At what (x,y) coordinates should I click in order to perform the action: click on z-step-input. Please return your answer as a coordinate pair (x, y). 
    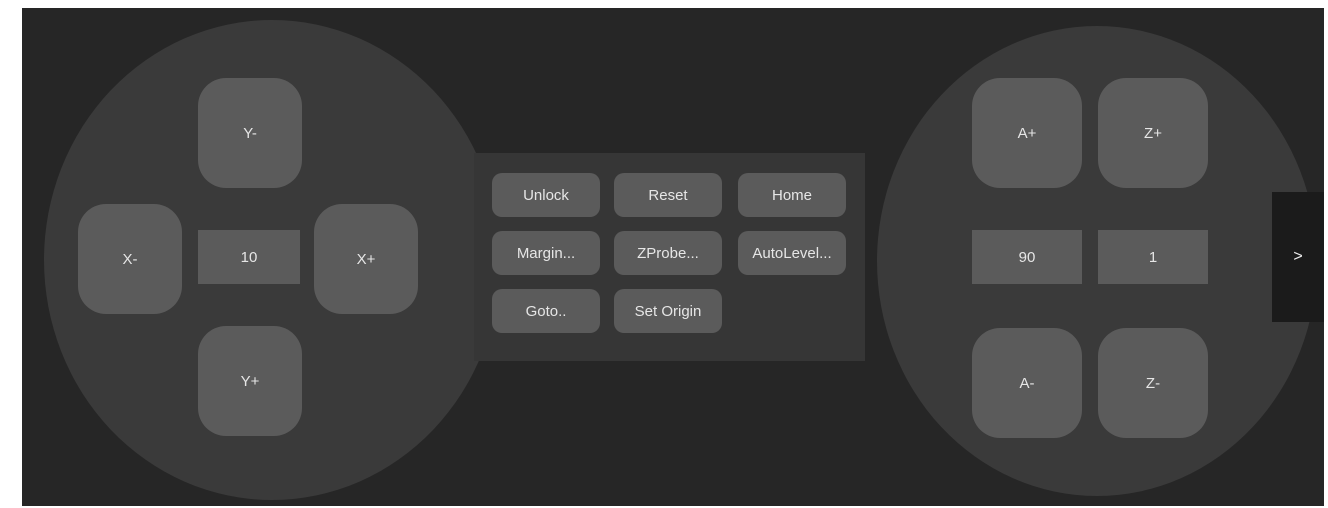
    Looking at the image, I should click on (1153, 257).